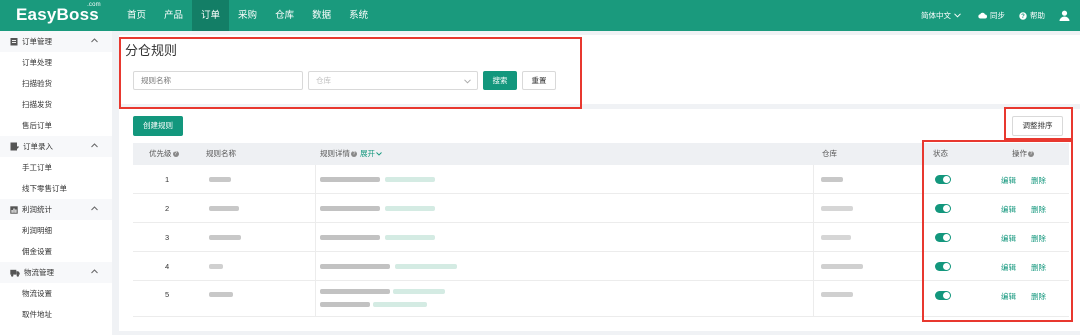 The height and width of the screenshot is (335, 1080). What do you see at coordinates (173, 15) in the screenshot?
I see `nav-item-products: 产品` at bounding box center [173, 15].